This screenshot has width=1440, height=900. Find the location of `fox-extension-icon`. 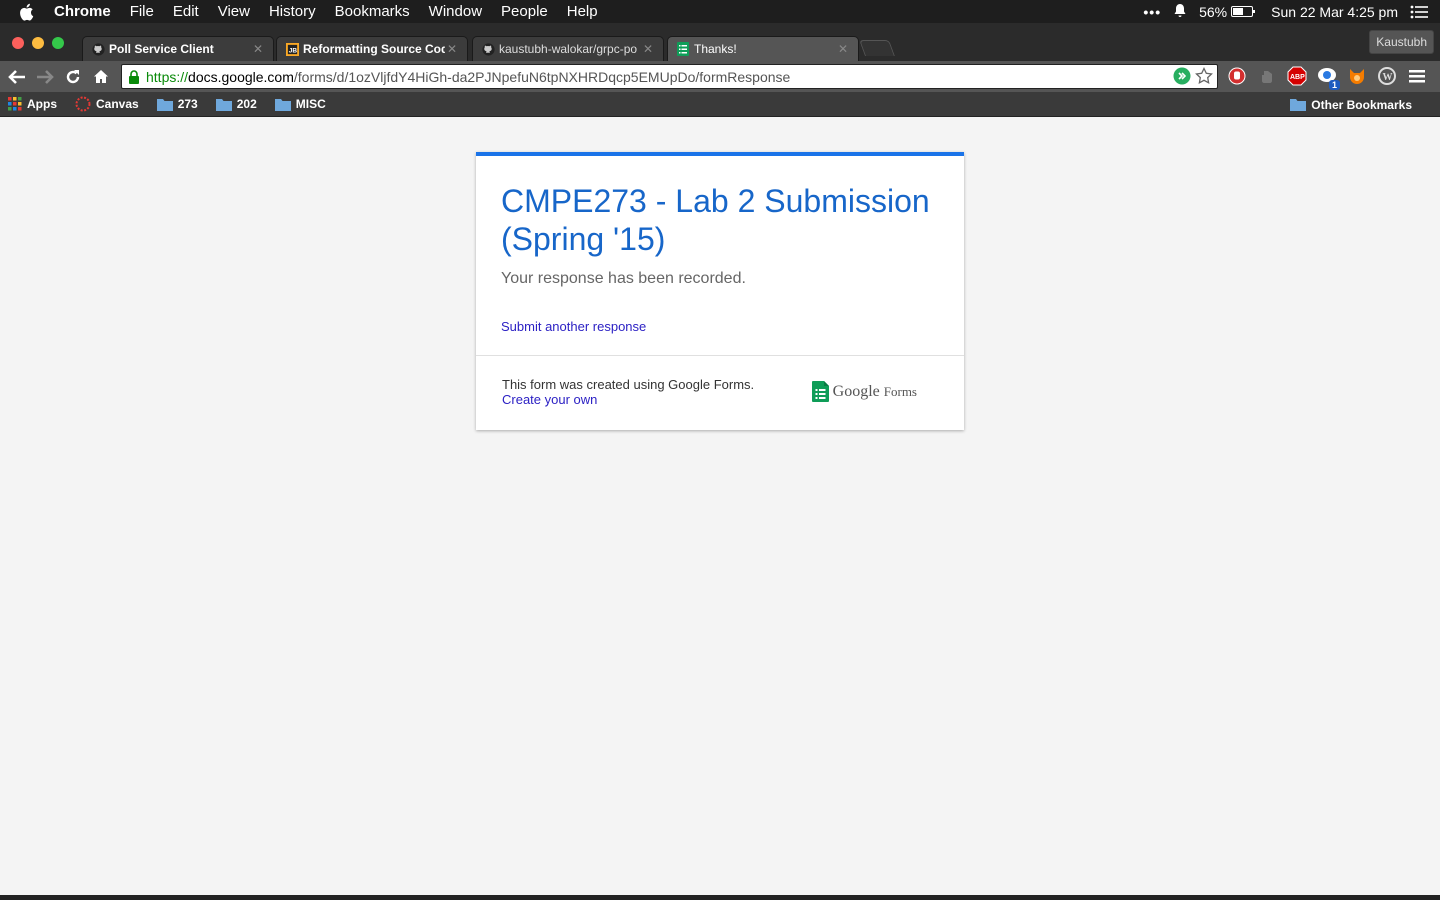

fox-extension-icon is located at coordinates (1357, 76).